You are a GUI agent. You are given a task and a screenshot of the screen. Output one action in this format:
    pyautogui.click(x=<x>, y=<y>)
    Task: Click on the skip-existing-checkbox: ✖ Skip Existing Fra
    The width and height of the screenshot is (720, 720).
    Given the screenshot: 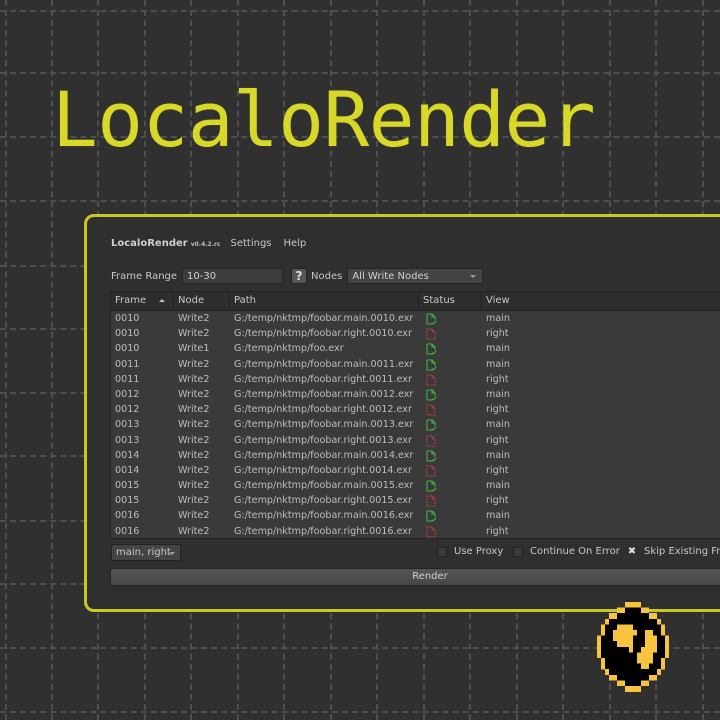 What is the action you would take?
    pyautogui.click(x=673, y=551)
    